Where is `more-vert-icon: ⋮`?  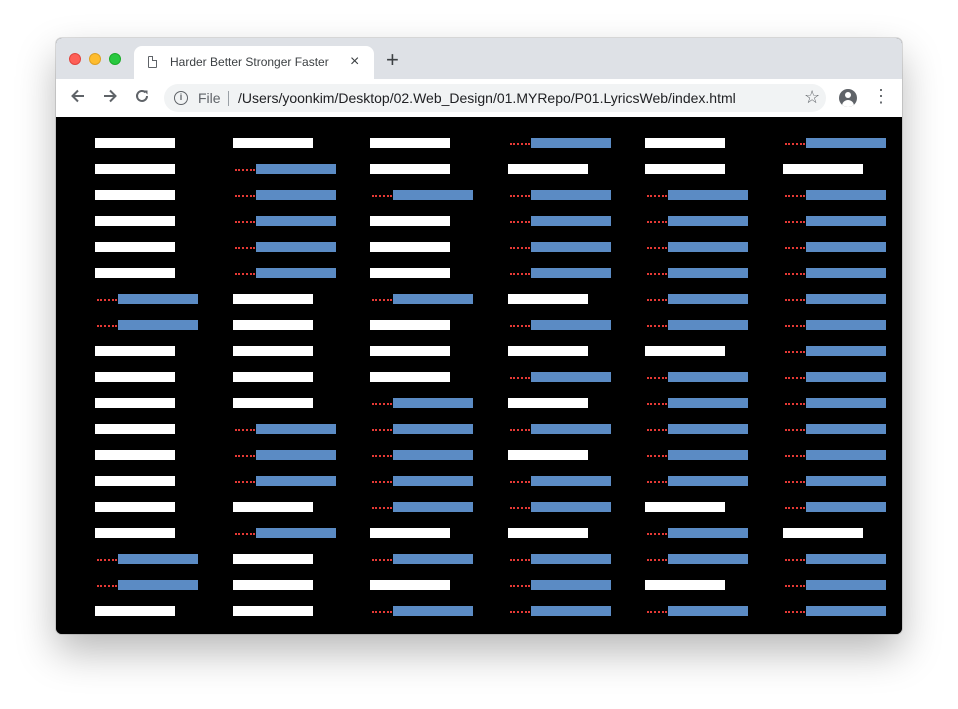 more-vert-icon: ⋮ is located at coordinates (881, 96).